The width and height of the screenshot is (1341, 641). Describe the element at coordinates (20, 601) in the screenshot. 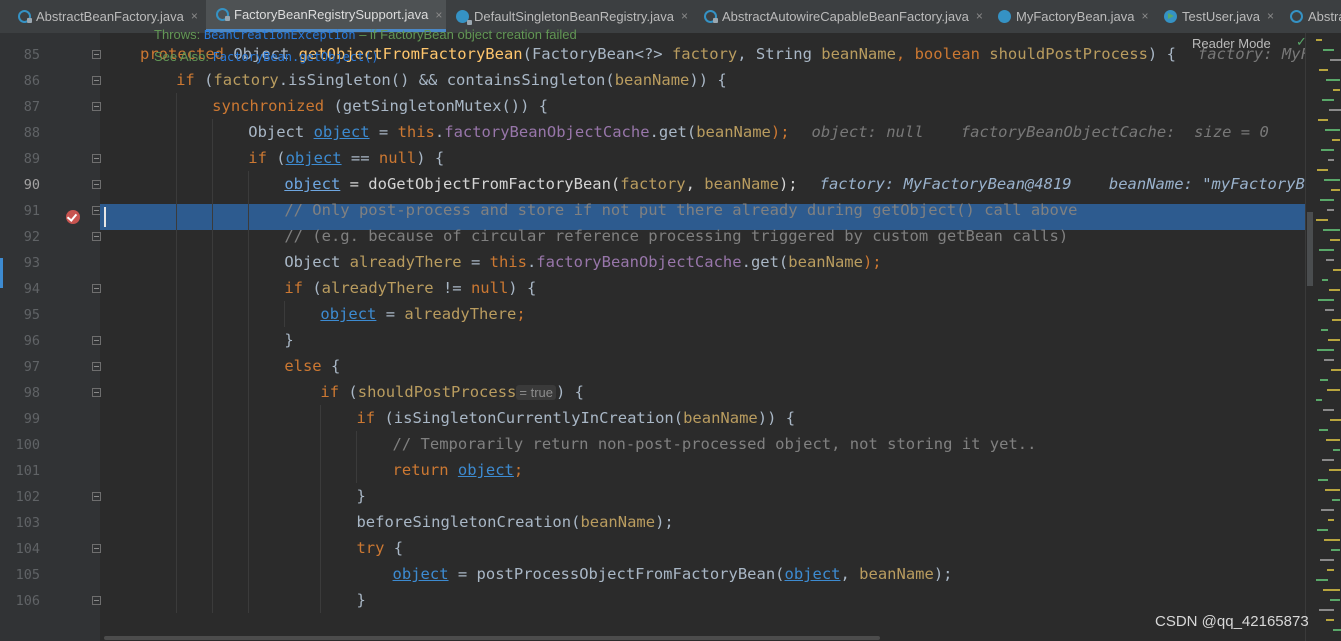

I see `line-number: 106` at that location.